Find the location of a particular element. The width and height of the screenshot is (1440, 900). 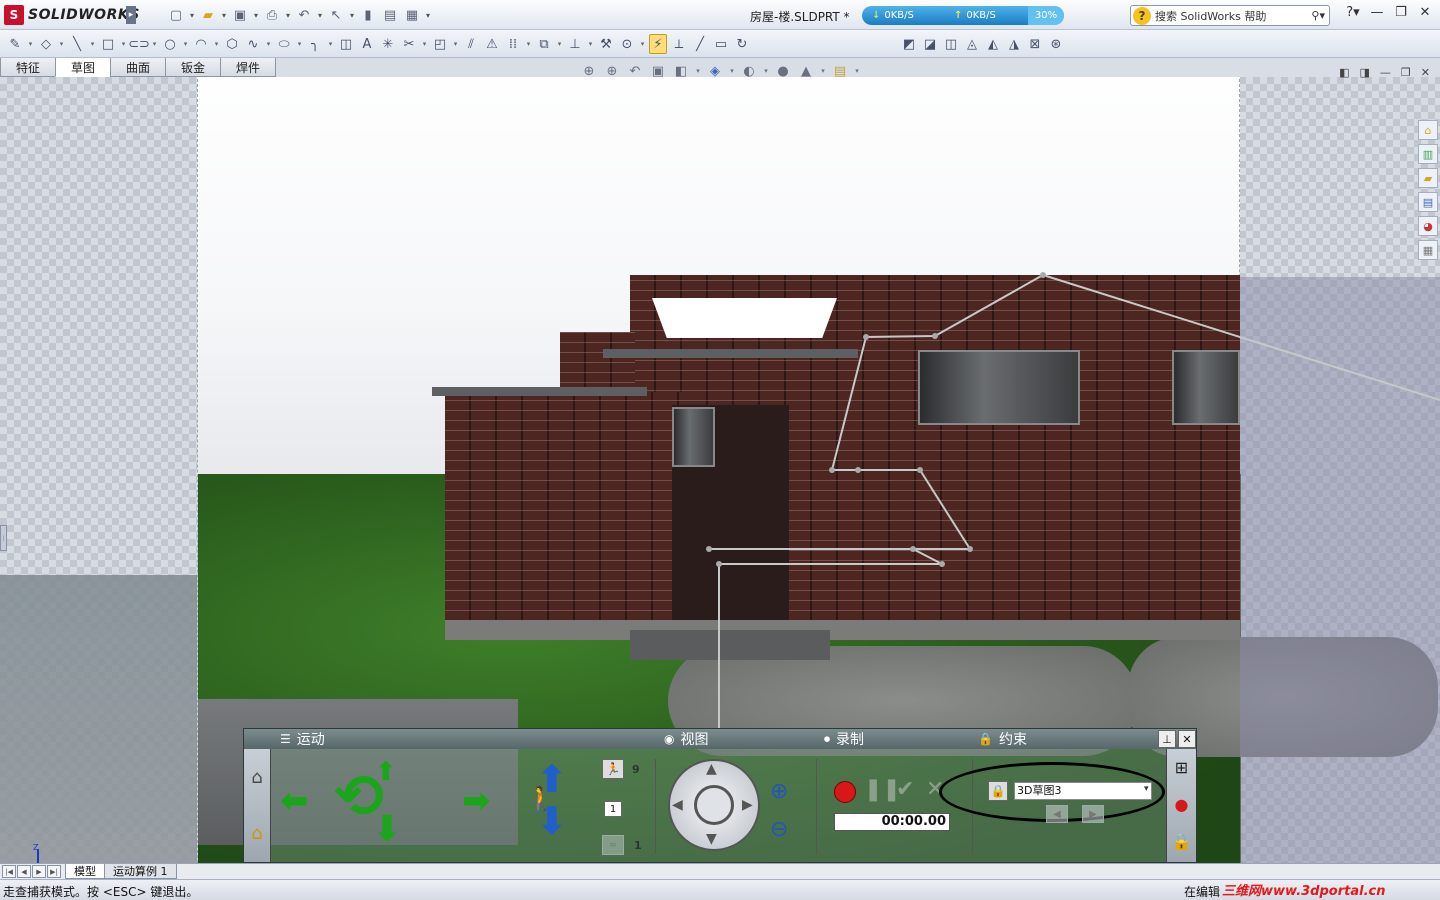

dimension-dropdown-icon: ▾ is located at coordinates (61, 44).